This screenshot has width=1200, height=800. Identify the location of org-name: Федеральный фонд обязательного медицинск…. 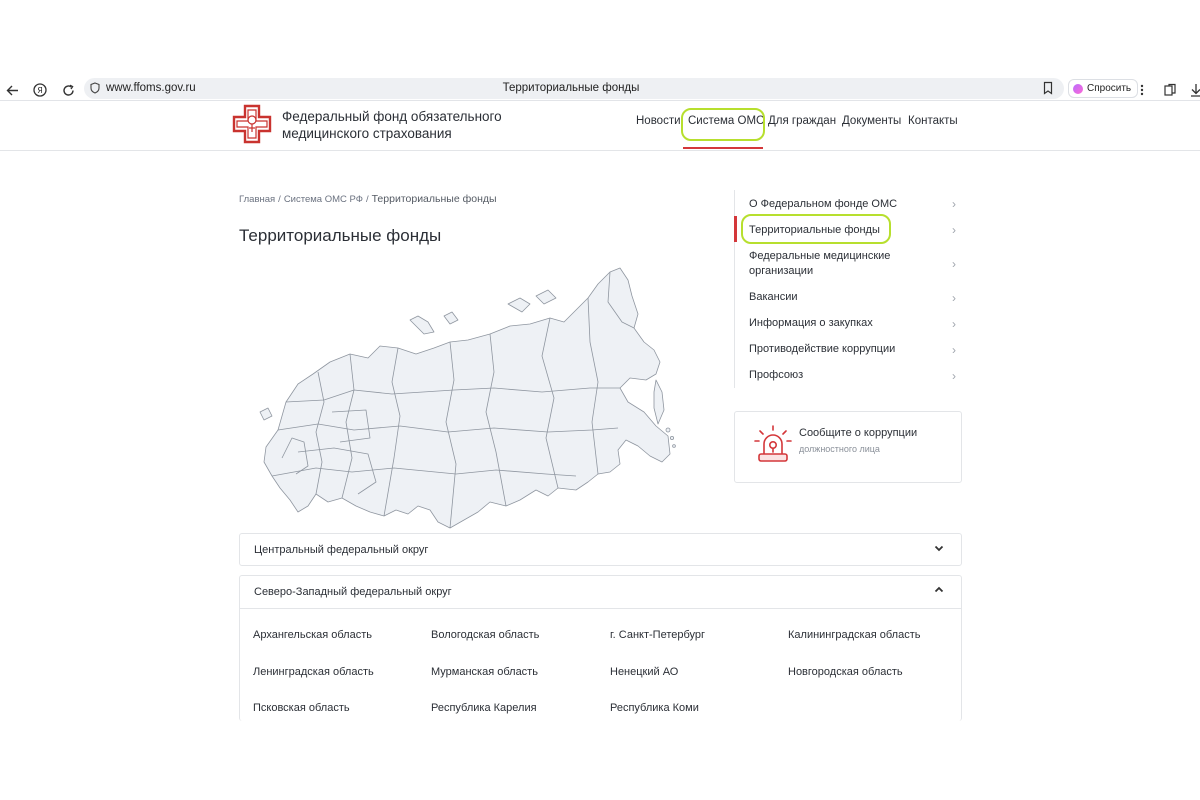
(402, 125).